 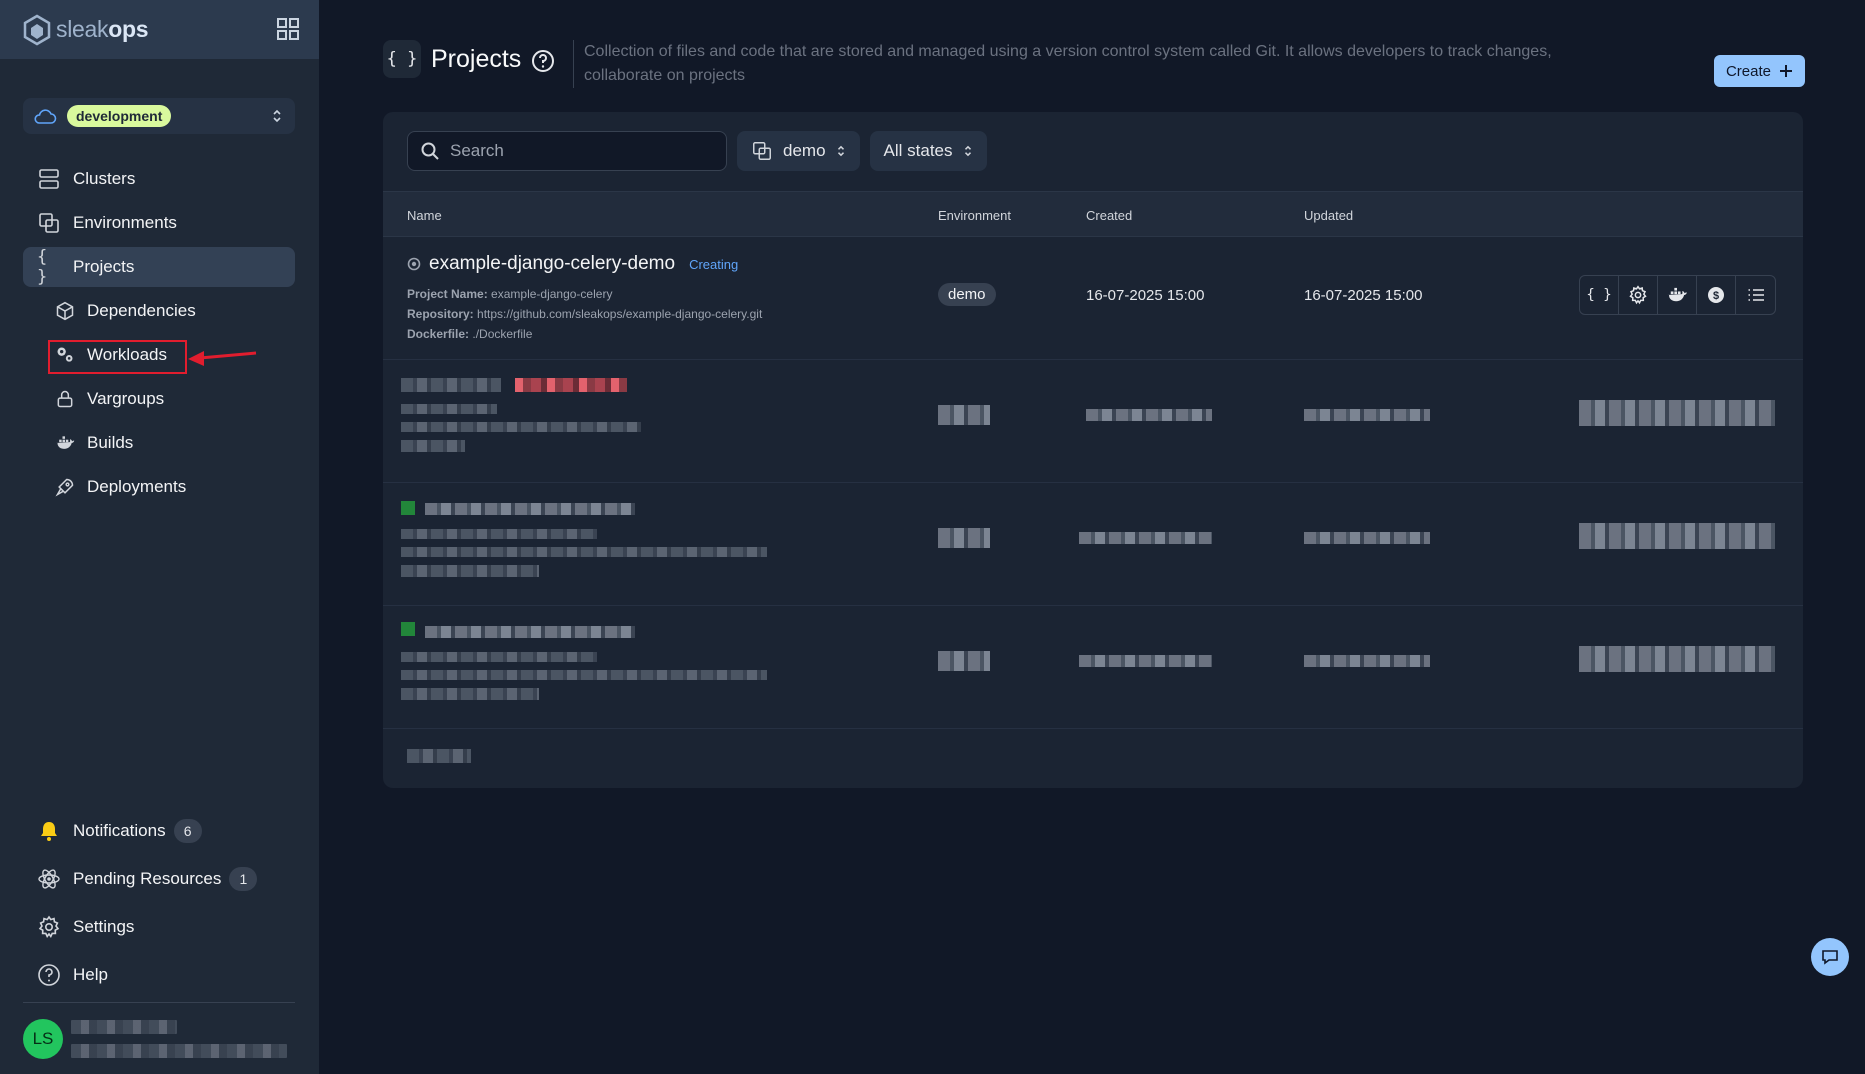 What do you see at coordinates (85, 30) in the screenshot?
I see `logo: sleakops` at bounding box center [85, 30].